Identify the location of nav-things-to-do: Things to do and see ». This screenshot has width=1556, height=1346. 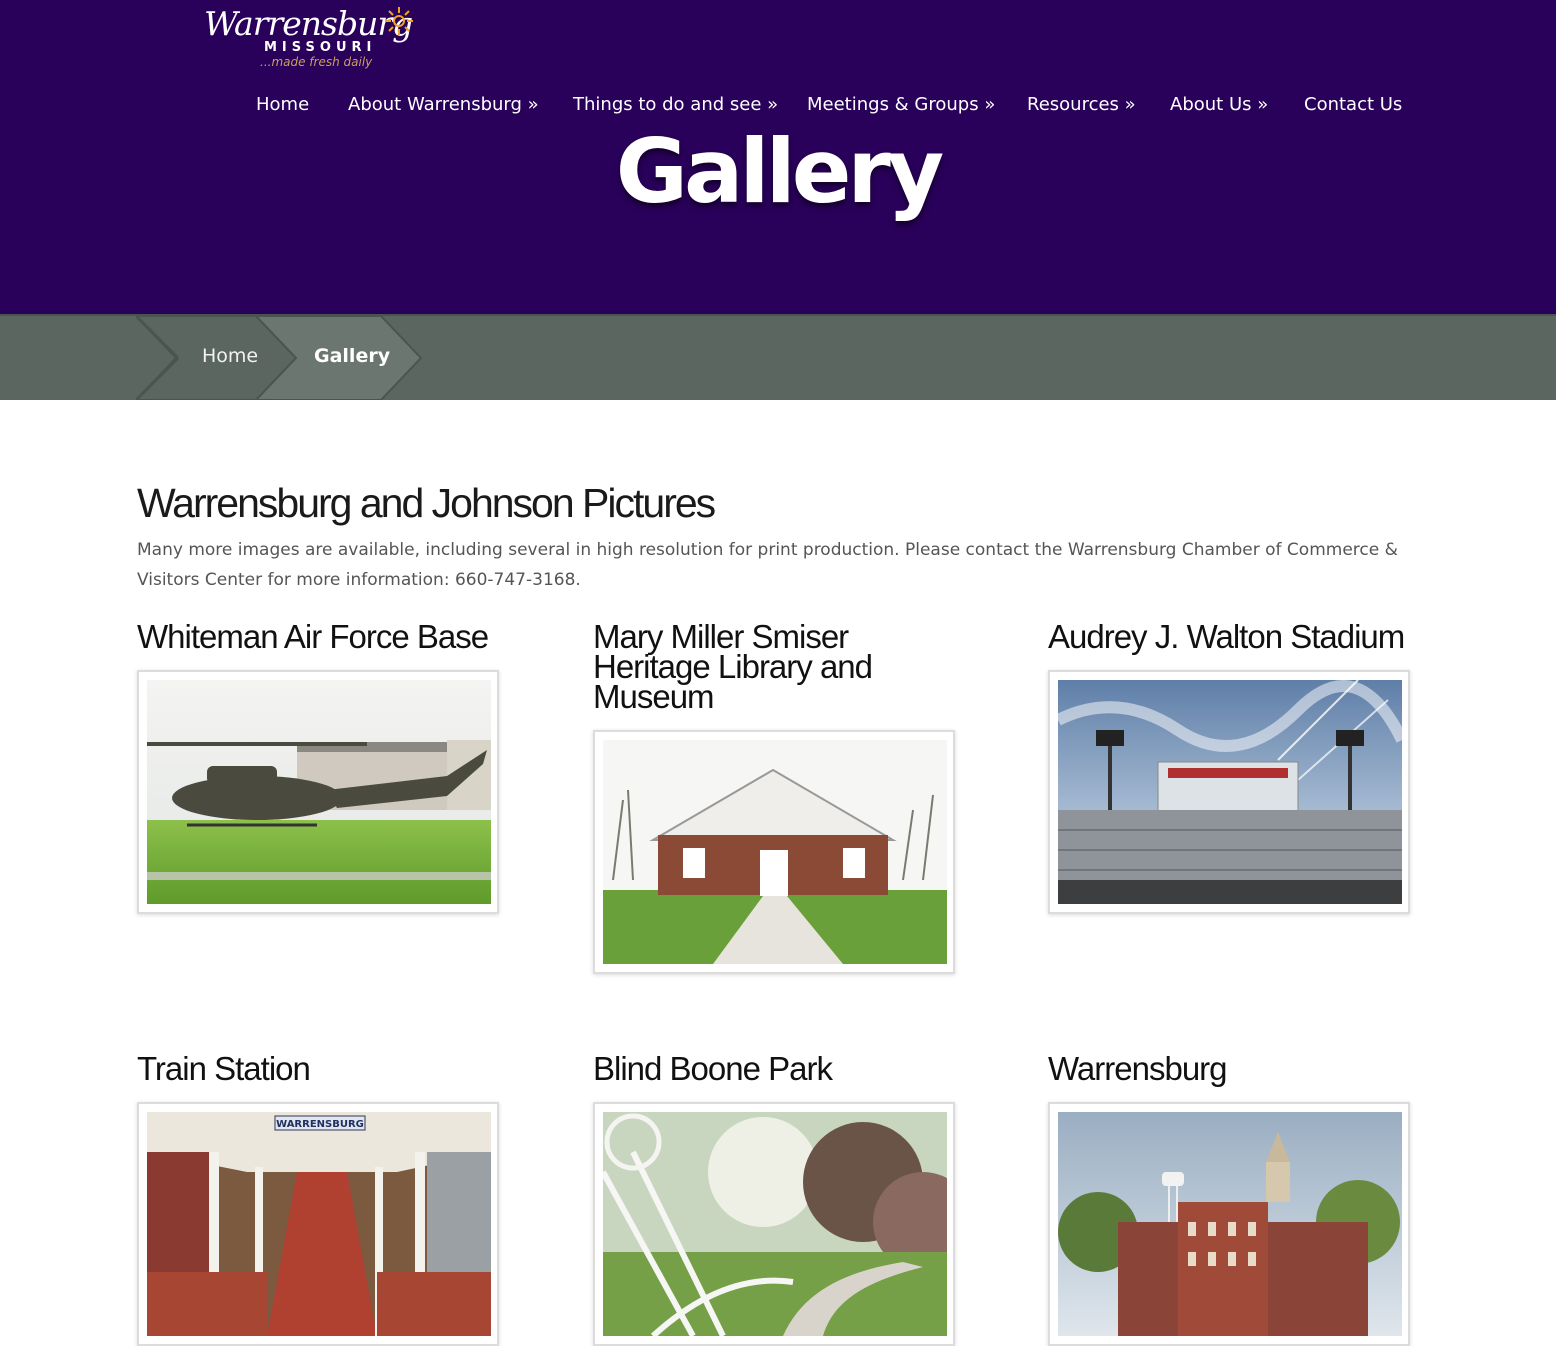
(675, 104).